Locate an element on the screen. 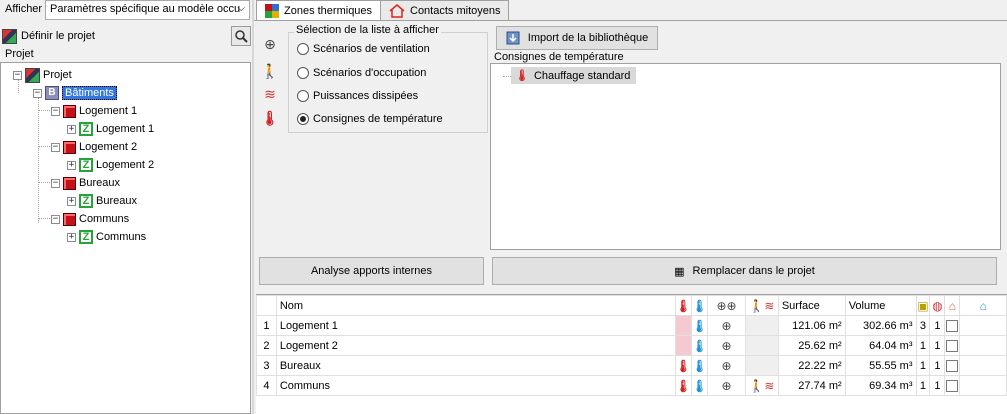  tree-node-zone: + Z Bureaux is located at coordinates (102, 201).